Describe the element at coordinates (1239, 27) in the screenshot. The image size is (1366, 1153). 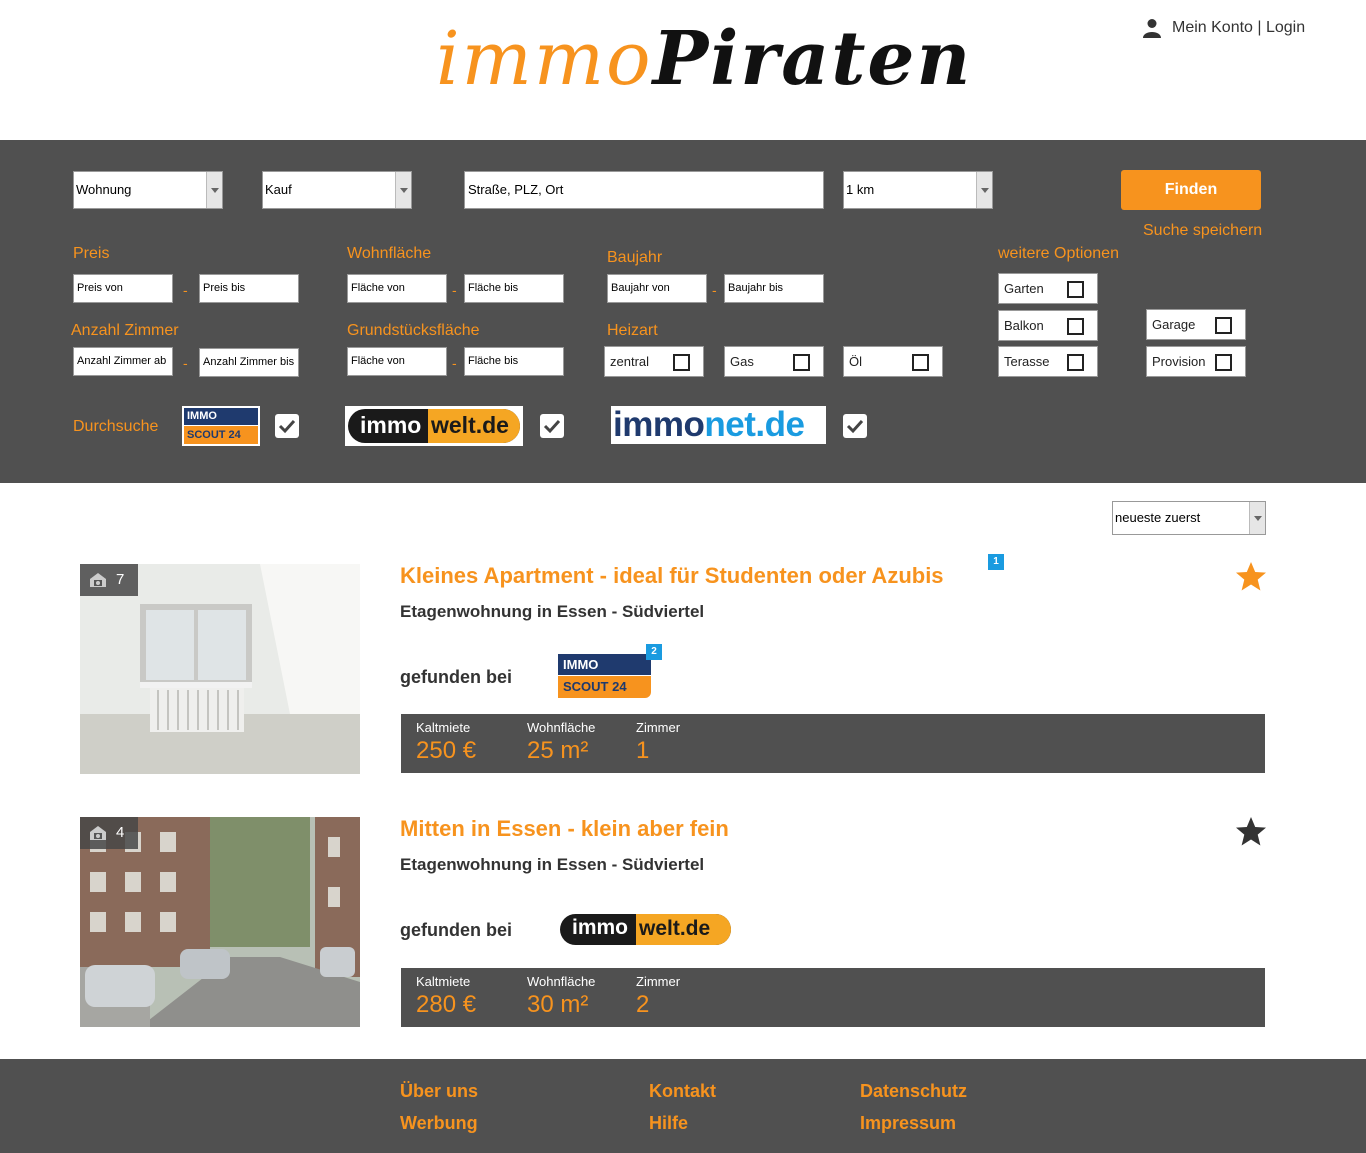
I see `account-label: Mein Konto | Login` at that location.